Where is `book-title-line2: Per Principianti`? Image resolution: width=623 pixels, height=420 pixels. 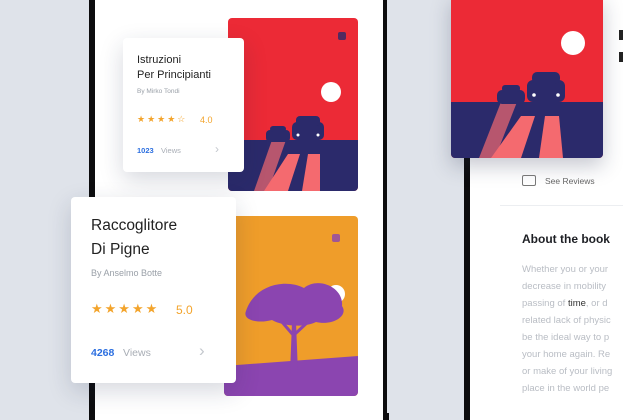 book-title-line2: Per Principianti is located at coordinates (174, 75).